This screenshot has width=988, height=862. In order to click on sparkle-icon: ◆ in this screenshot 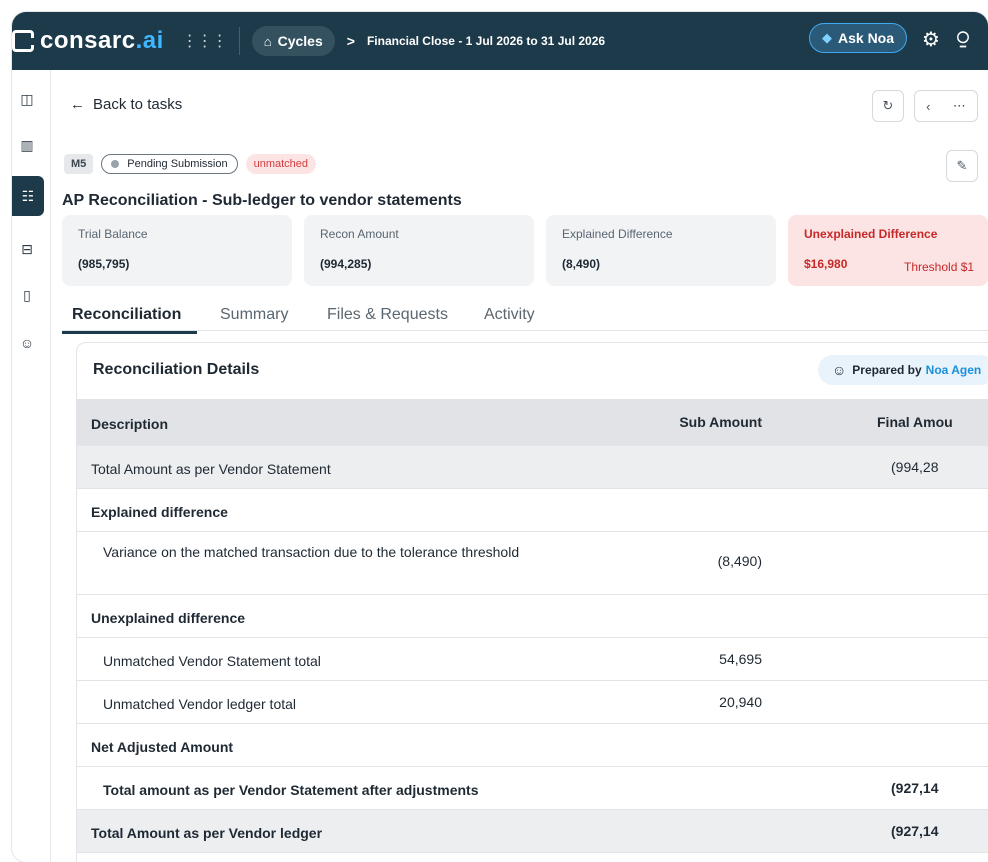, I will do `click(827, 37)`.